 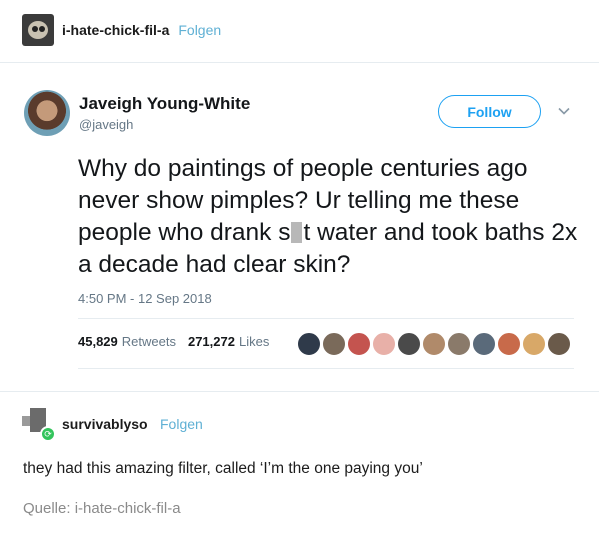 What do you see at coordinates (489, 111) in the screenshot?
I see `follow-button: Follow` at bounding box center [489, 111].